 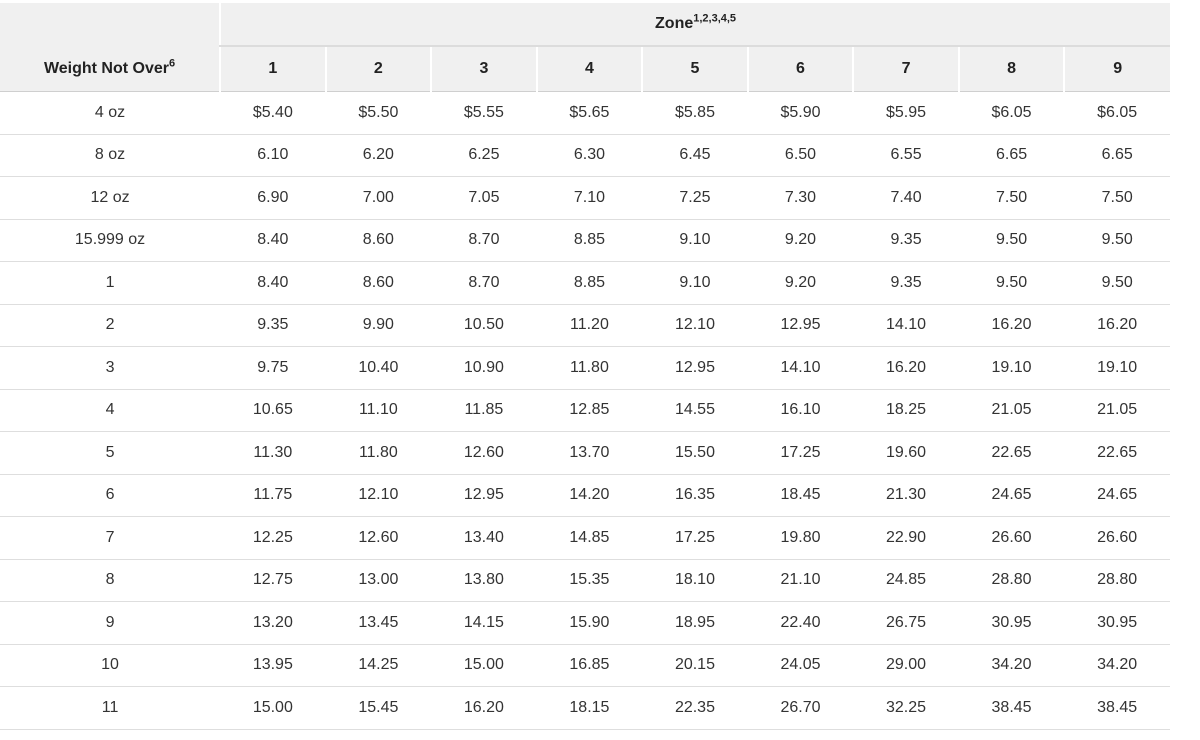 I want to click on rate-cell: 12.75, so click(x=273, y=580).